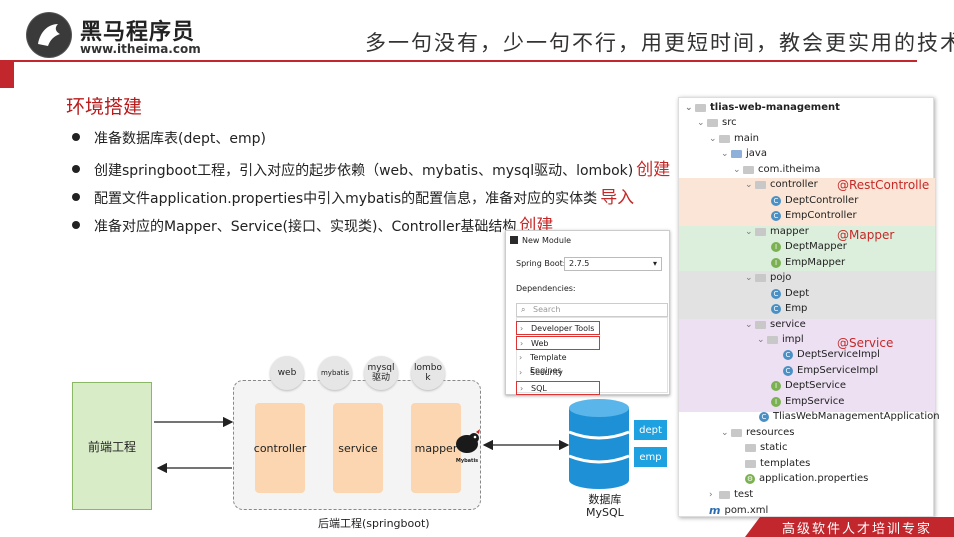  Describe the element at coordinates (766, 447) in the screenshot. I see `tree-static: static` at that location.